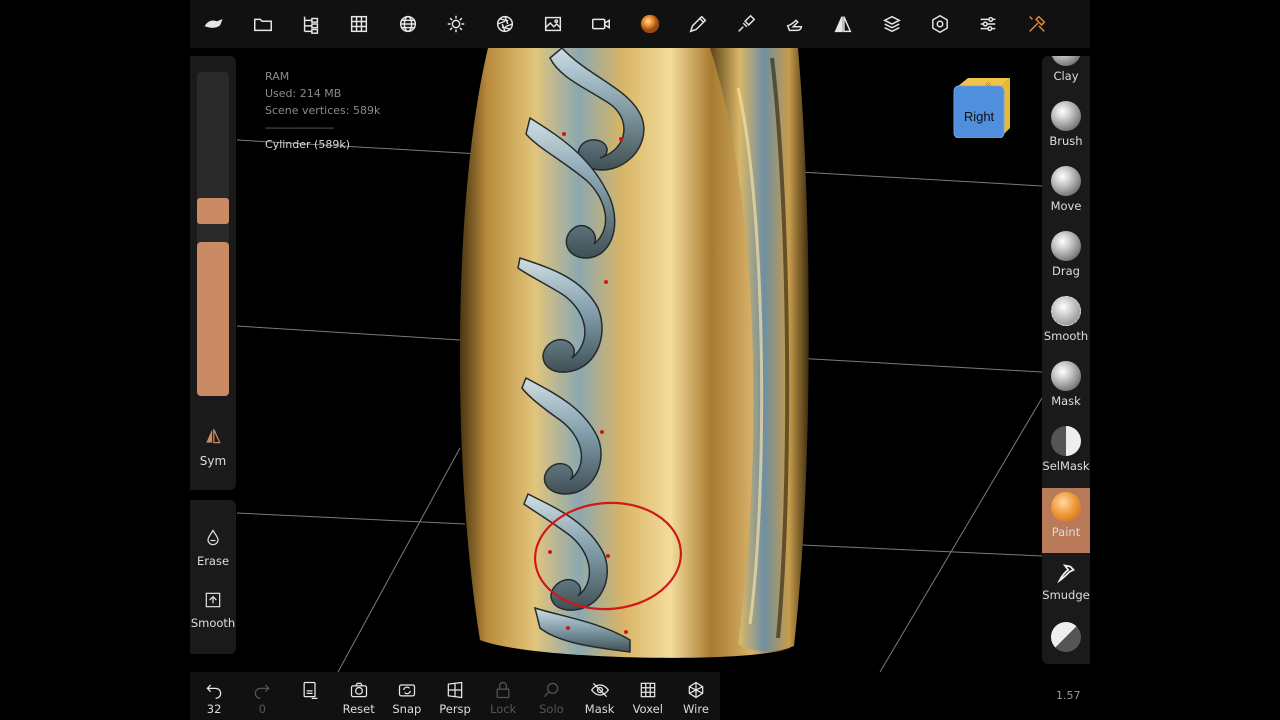  I want to click on logo-button, so click(214, 24).